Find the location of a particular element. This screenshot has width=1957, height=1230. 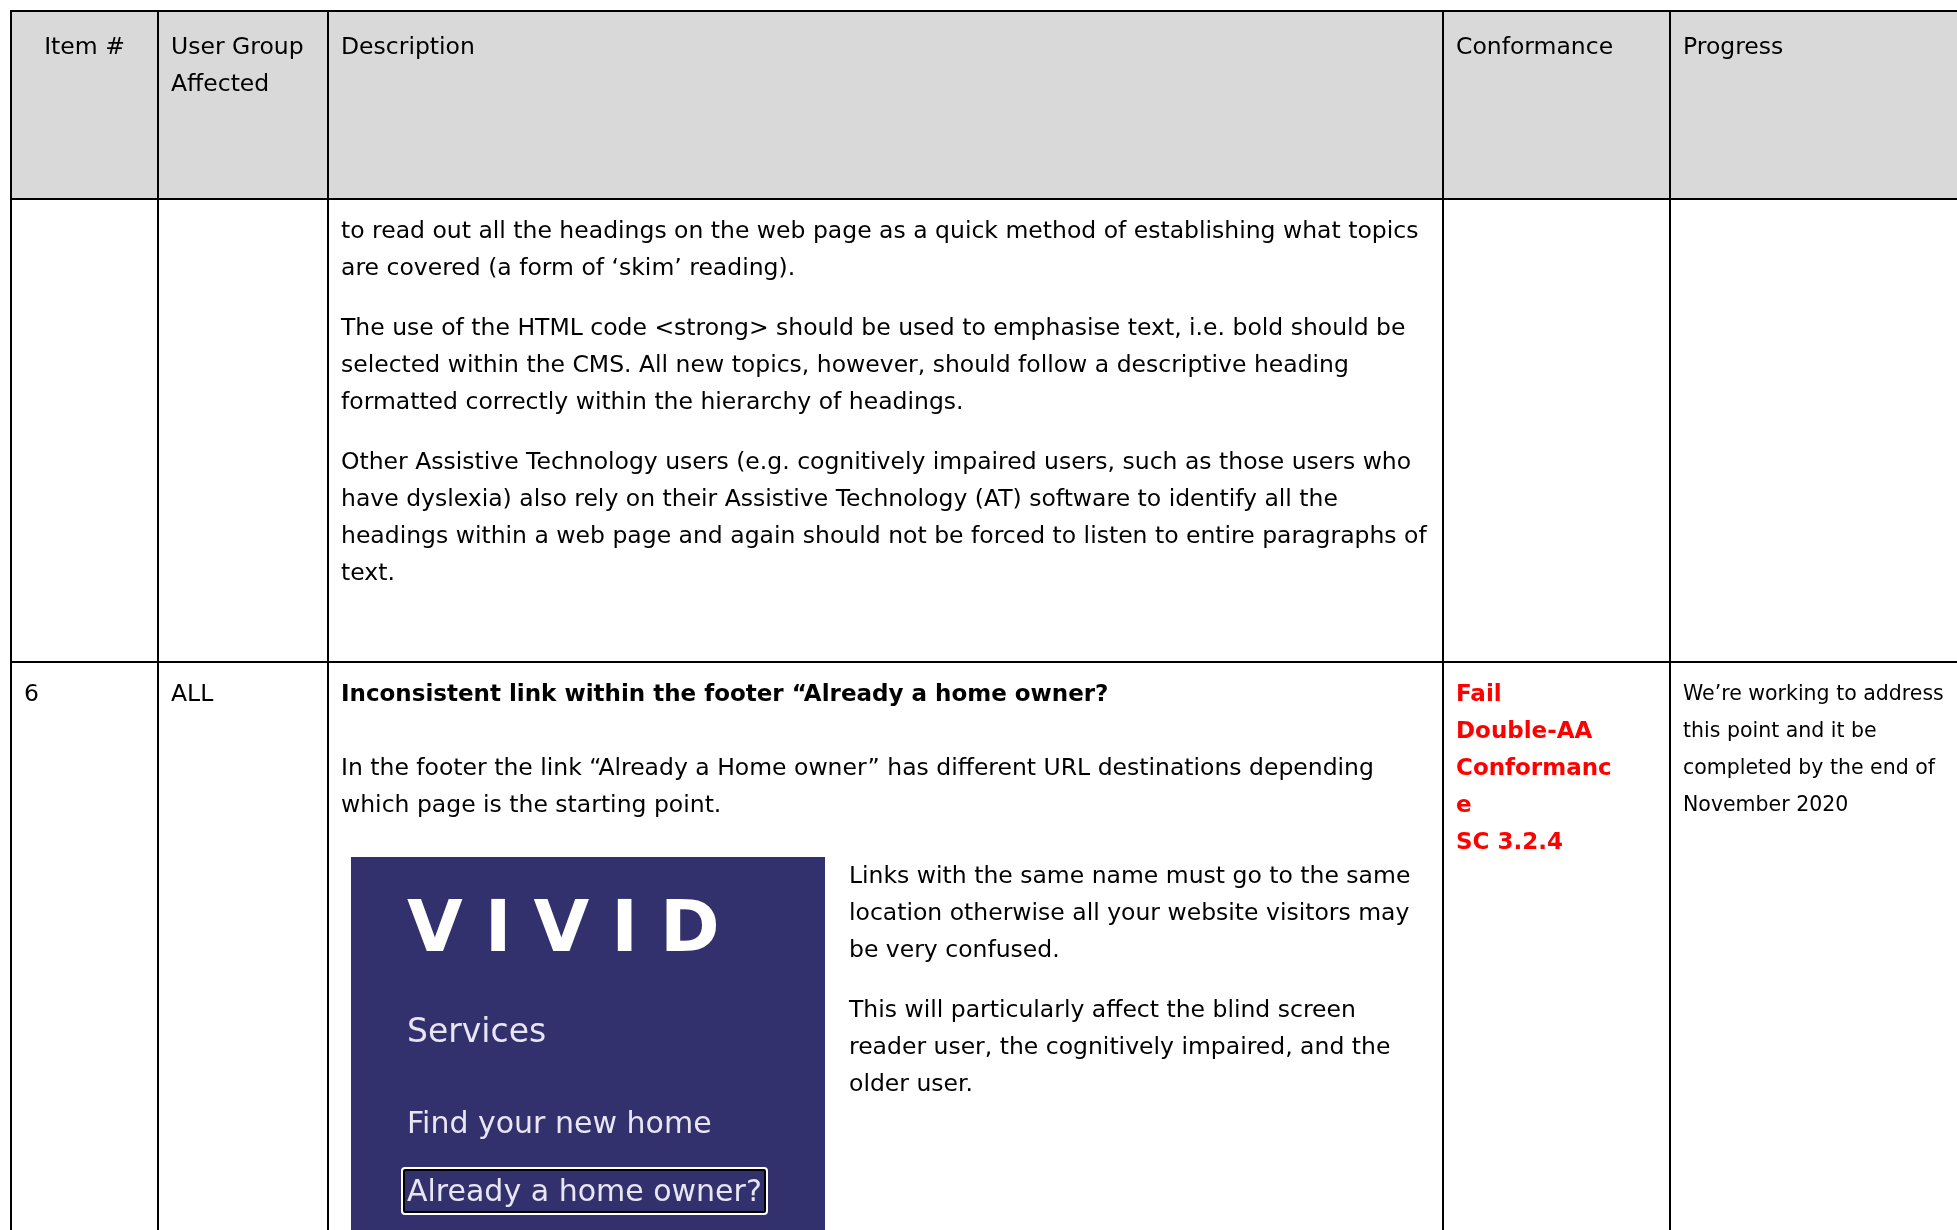

conformance-text: Fail is located at coordinates (1479, 693).